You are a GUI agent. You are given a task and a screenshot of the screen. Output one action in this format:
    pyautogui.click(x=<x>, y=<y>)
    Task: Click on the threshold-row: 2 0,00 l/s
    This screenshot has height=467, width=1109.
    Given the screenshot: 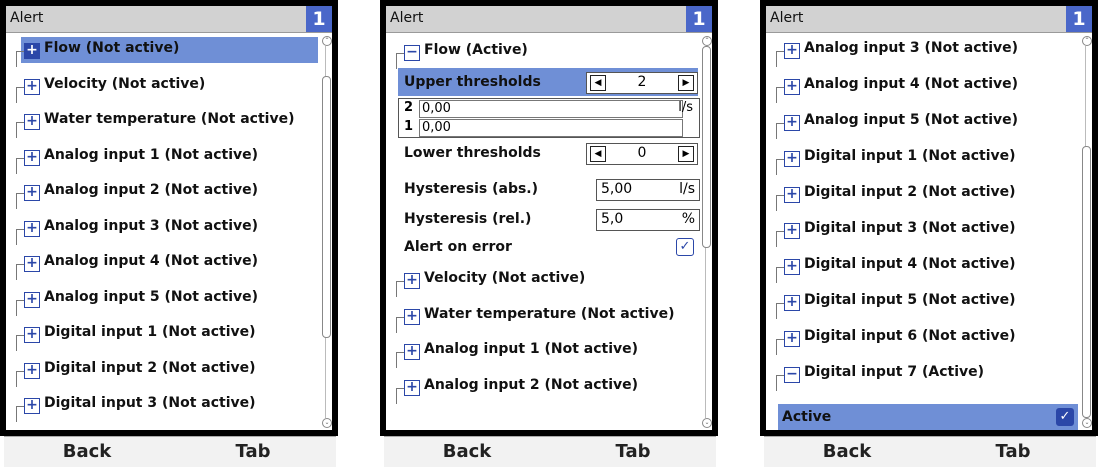 What is the action you would take?
    pyautogui.click(x=549, y=108)
    